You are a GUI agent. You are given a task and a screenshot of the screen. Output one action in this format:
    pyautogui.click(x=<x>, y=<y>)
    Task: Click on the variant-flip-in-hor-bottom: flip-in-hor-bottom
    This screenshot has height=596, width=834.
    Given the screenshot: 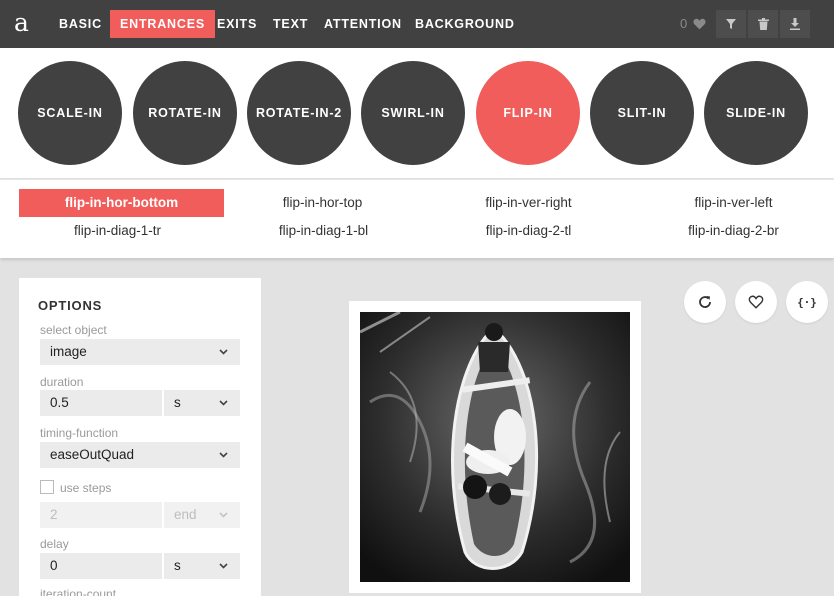 What is the action you would take?
    pyautogui.click(x=121, y=203)
    